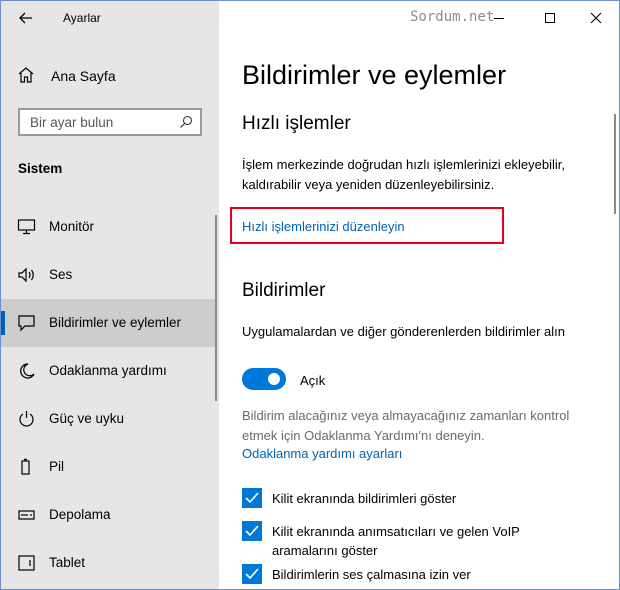  I want to click on close-icon, so click(596, 18).